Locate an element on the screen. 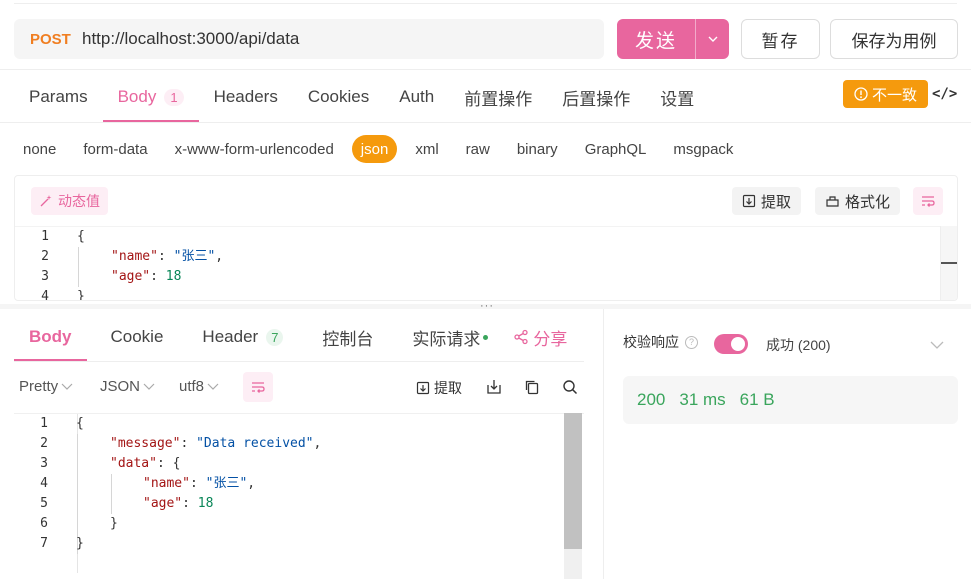  tab-label: 控制台 is located at coordinates (348, 339).